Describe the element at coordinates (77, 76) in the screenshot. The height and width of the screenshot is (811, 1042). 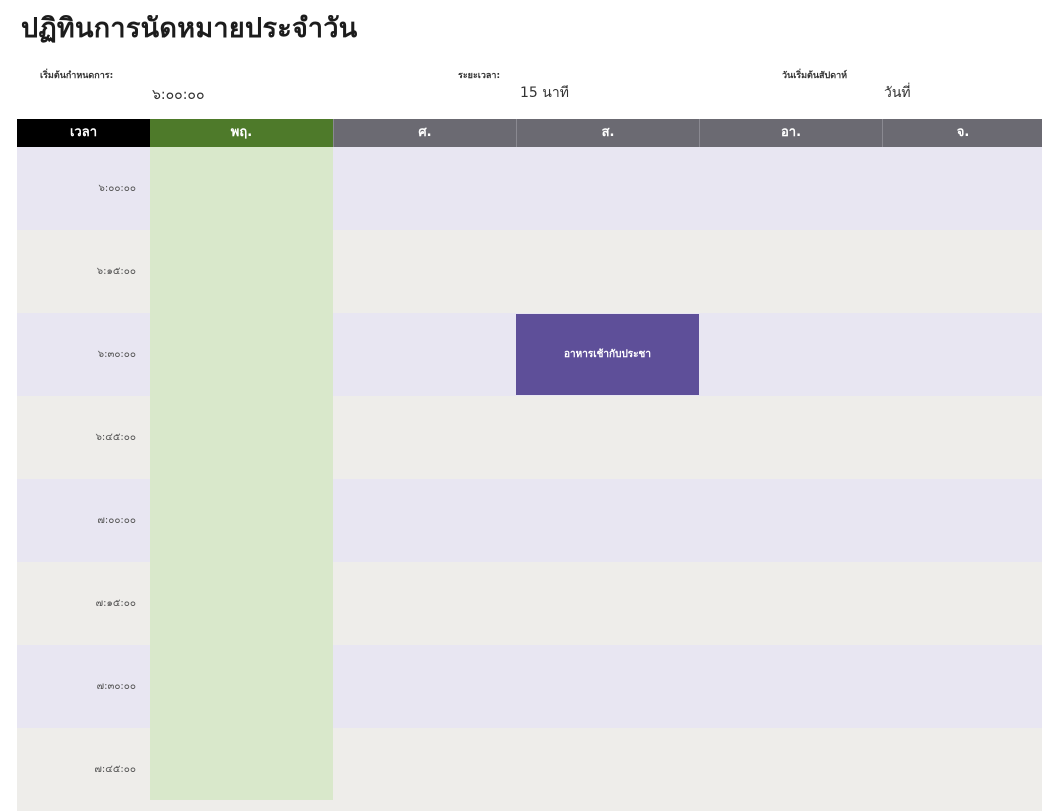
I see `start-time-label: เริ่มต้นกำหนดการ:` at that location.